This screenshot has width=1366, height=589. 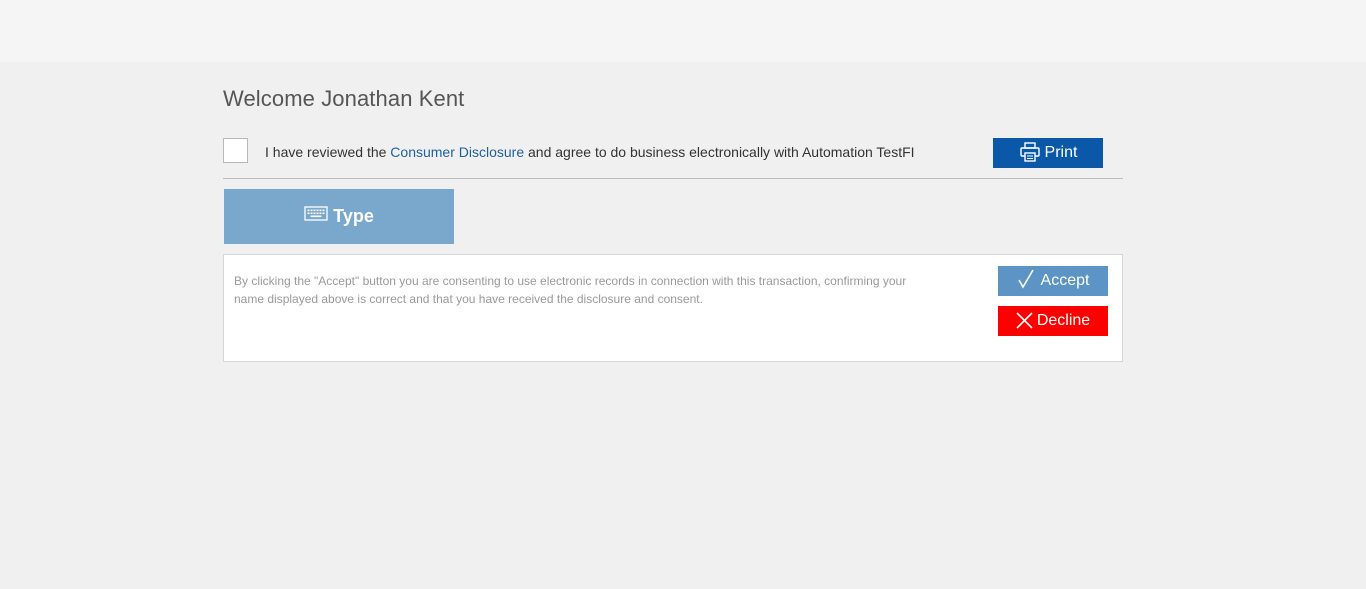 I want to click on checkmark-icon, so click(x=1025, y=279).